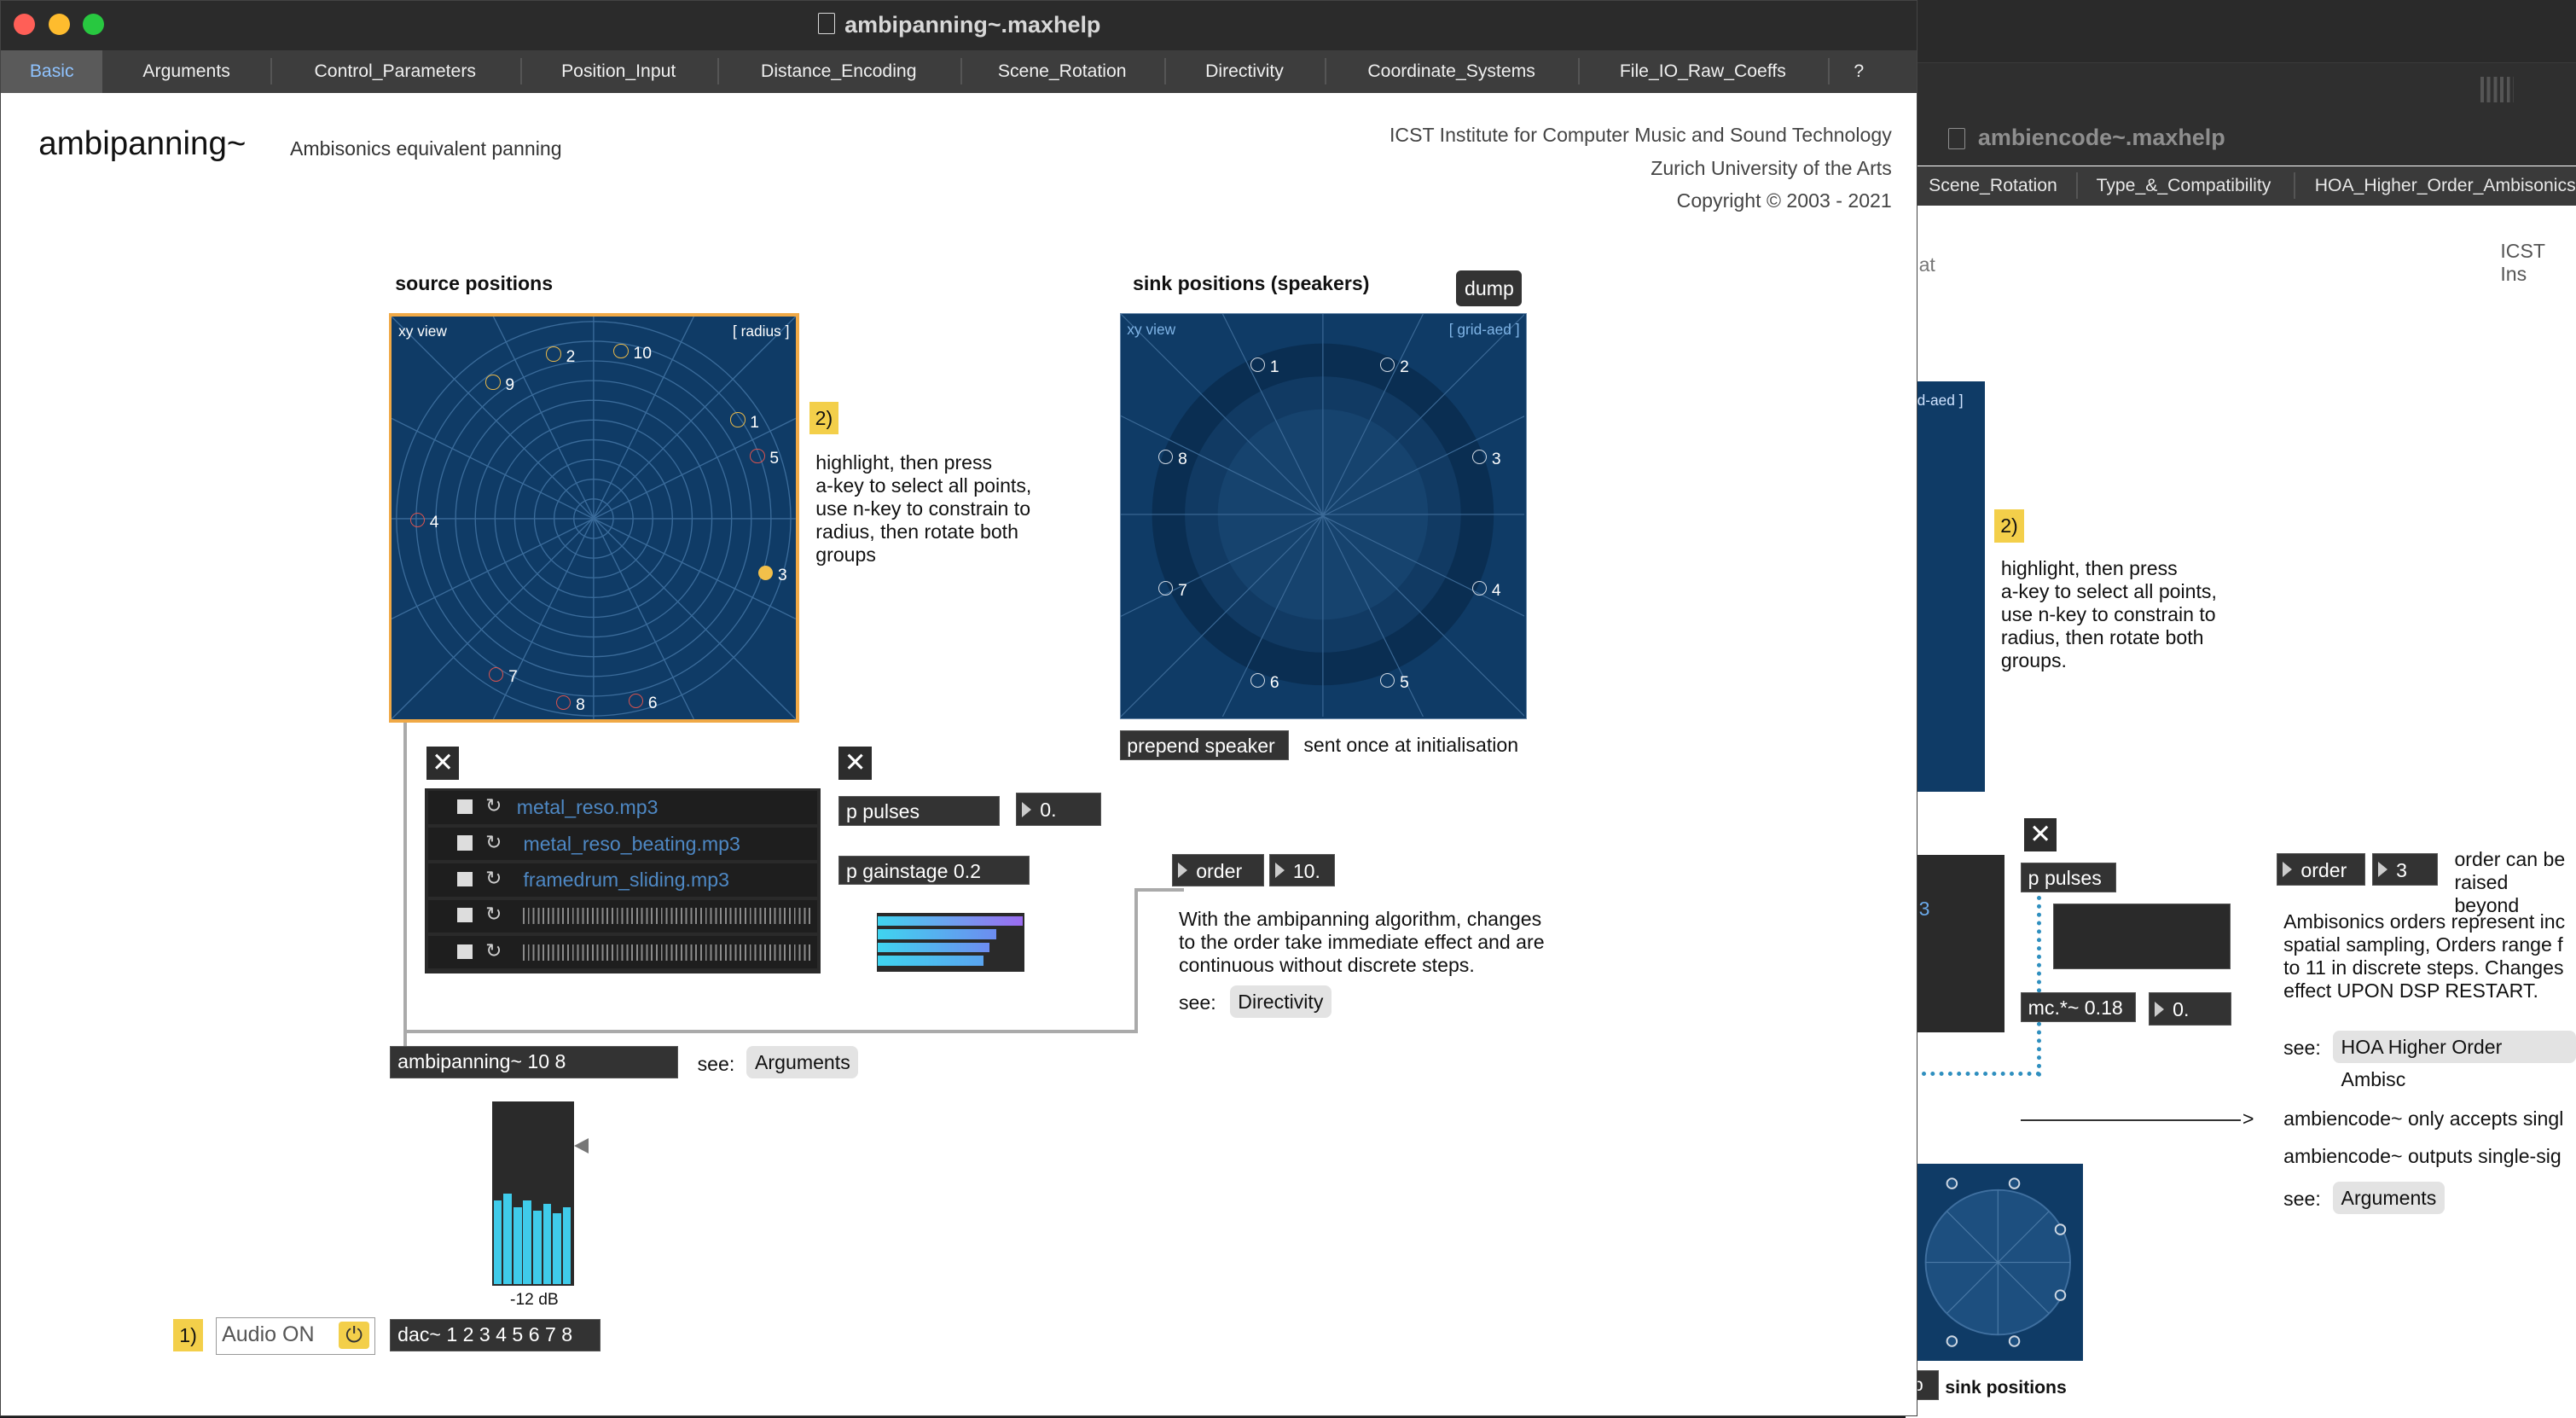 The image size is (2576, 1418). I want to click on arguments-link-button: Arguments, so click(802, 1062).